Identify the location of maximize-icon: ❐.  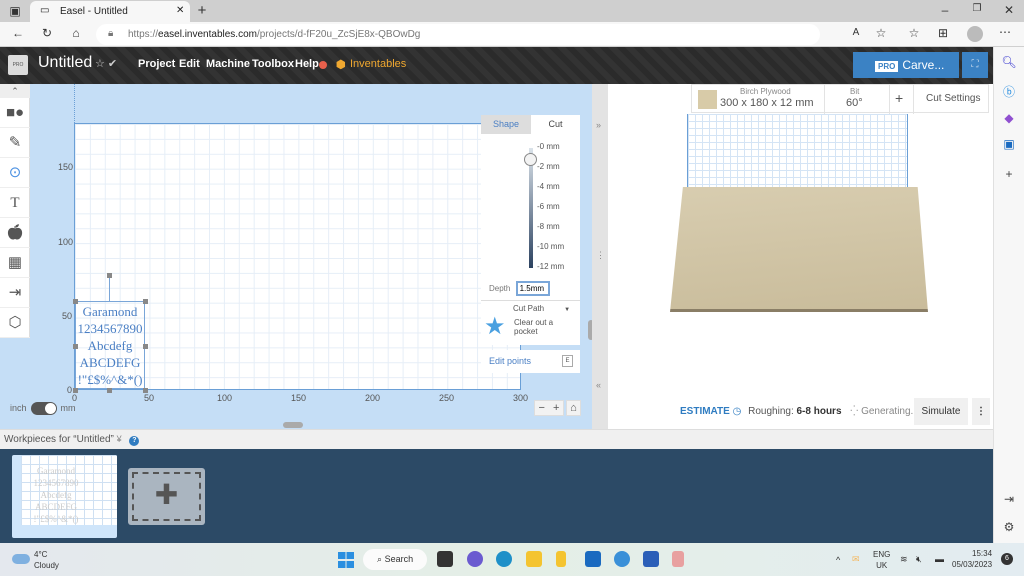
(977, 8).